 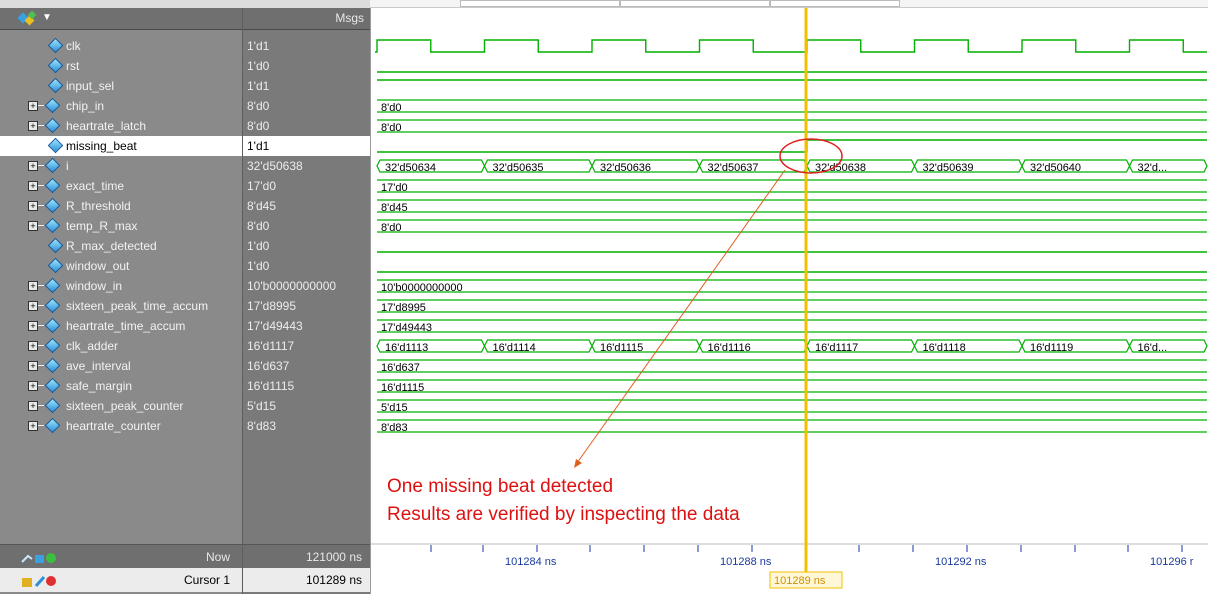 What do you see at coordinates (121, 426) in the screenshot?
I see `signal-row-heartrate-counter: + heartrate_counter` at bounding box center [121, 426].